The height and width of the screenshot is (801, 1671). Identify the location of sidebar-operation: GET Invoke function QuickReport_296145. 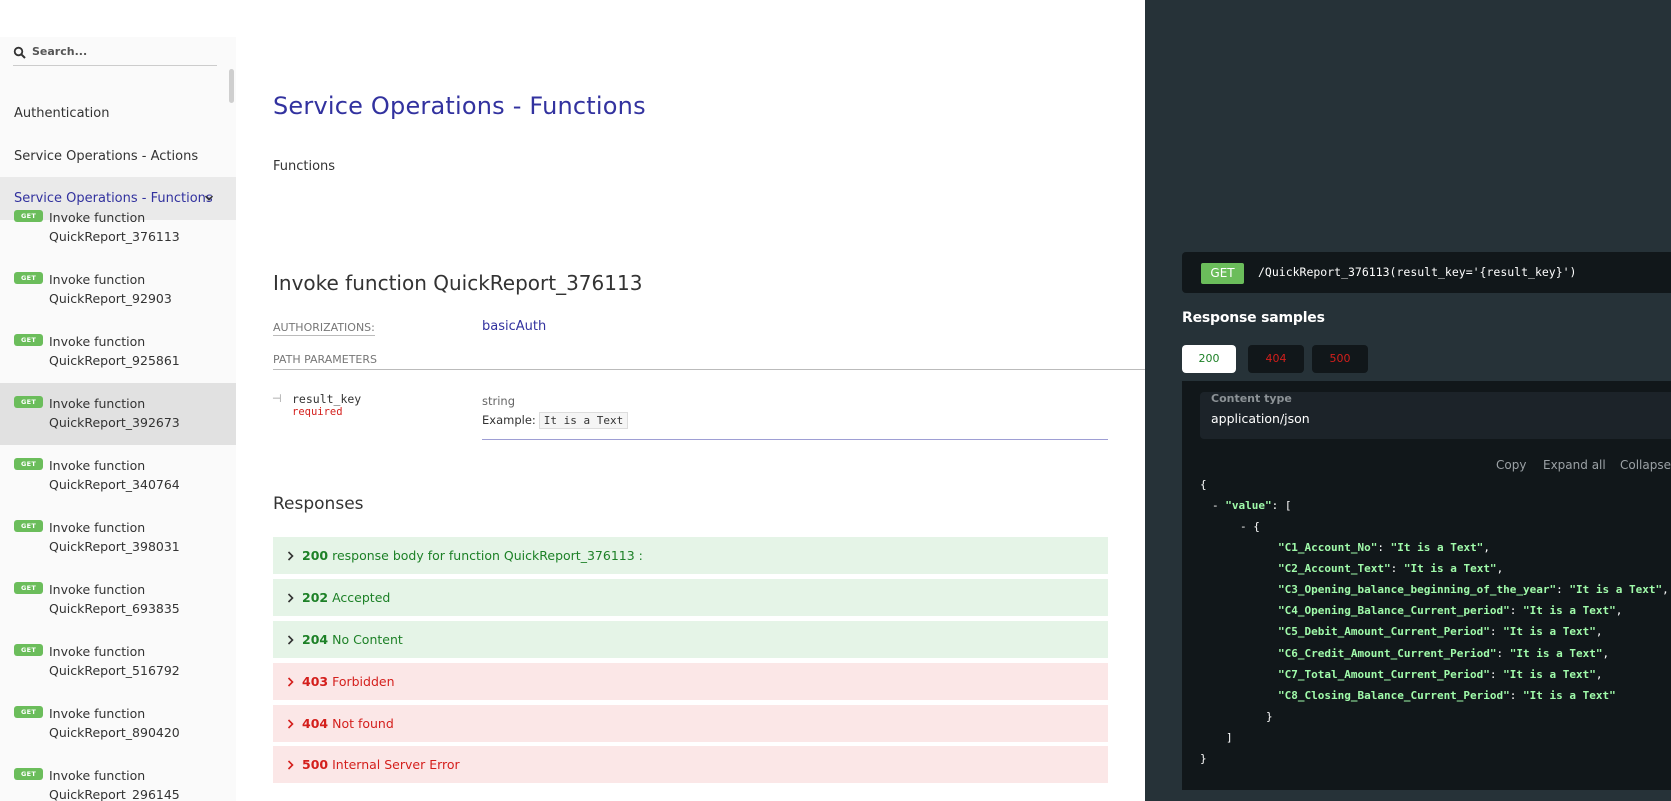
(118, 778).